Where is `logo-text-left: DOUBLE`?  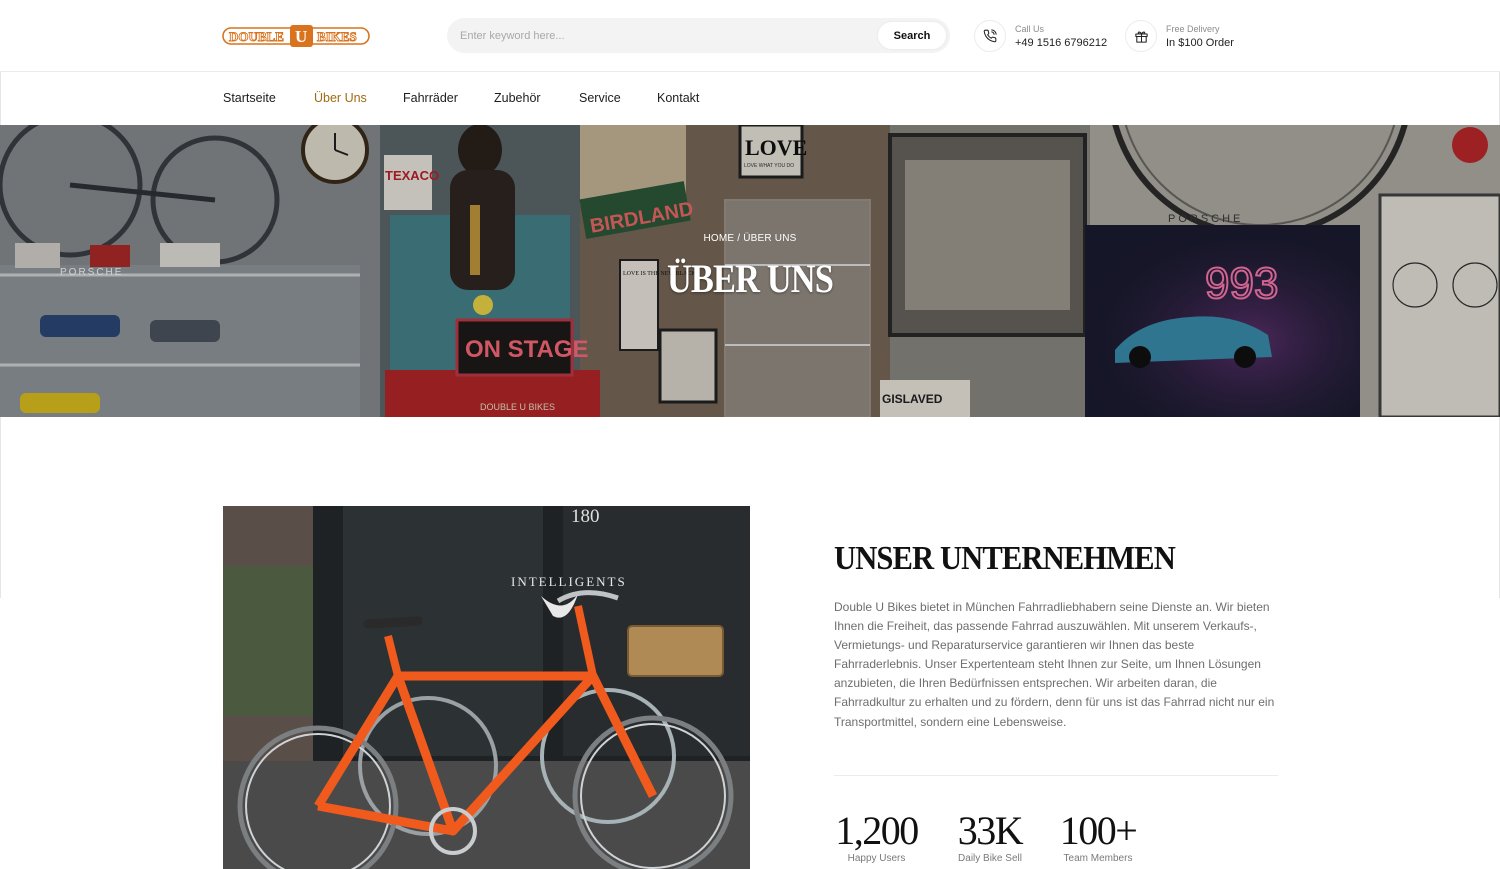 logo-text-left: DOUBLE is located at coordinates (256, 36).